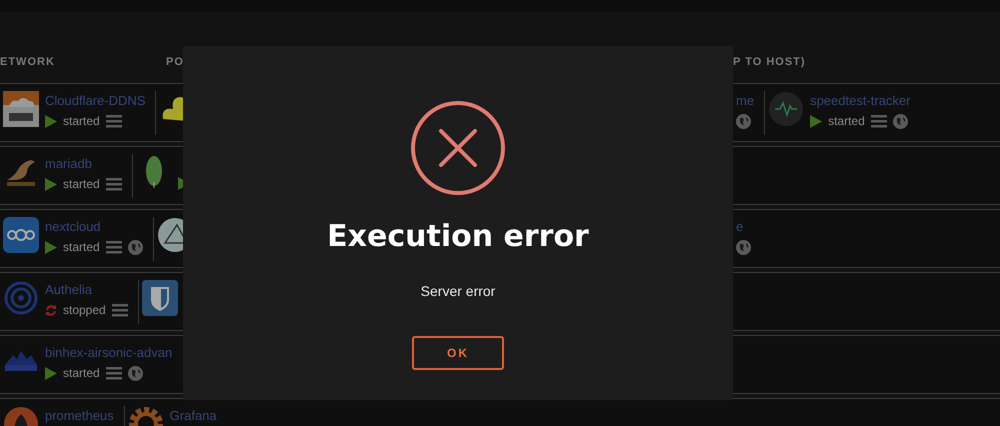  Describe the element at coordinates (175, 62) in the screenshot. I see `column-header: PO` at that location.